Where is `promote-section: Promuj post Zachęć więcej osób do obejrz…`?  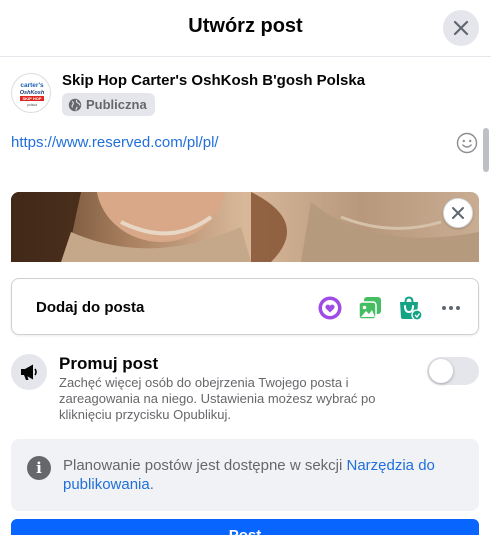
promote-section: Promuj post Zachęć więcej osób do obejrz… is located at coordinates (246, 392).